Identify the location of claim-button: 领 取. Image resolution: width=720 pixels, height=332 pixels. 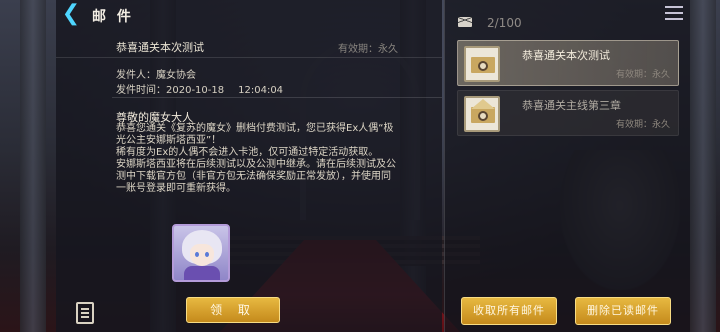
(233, 310).